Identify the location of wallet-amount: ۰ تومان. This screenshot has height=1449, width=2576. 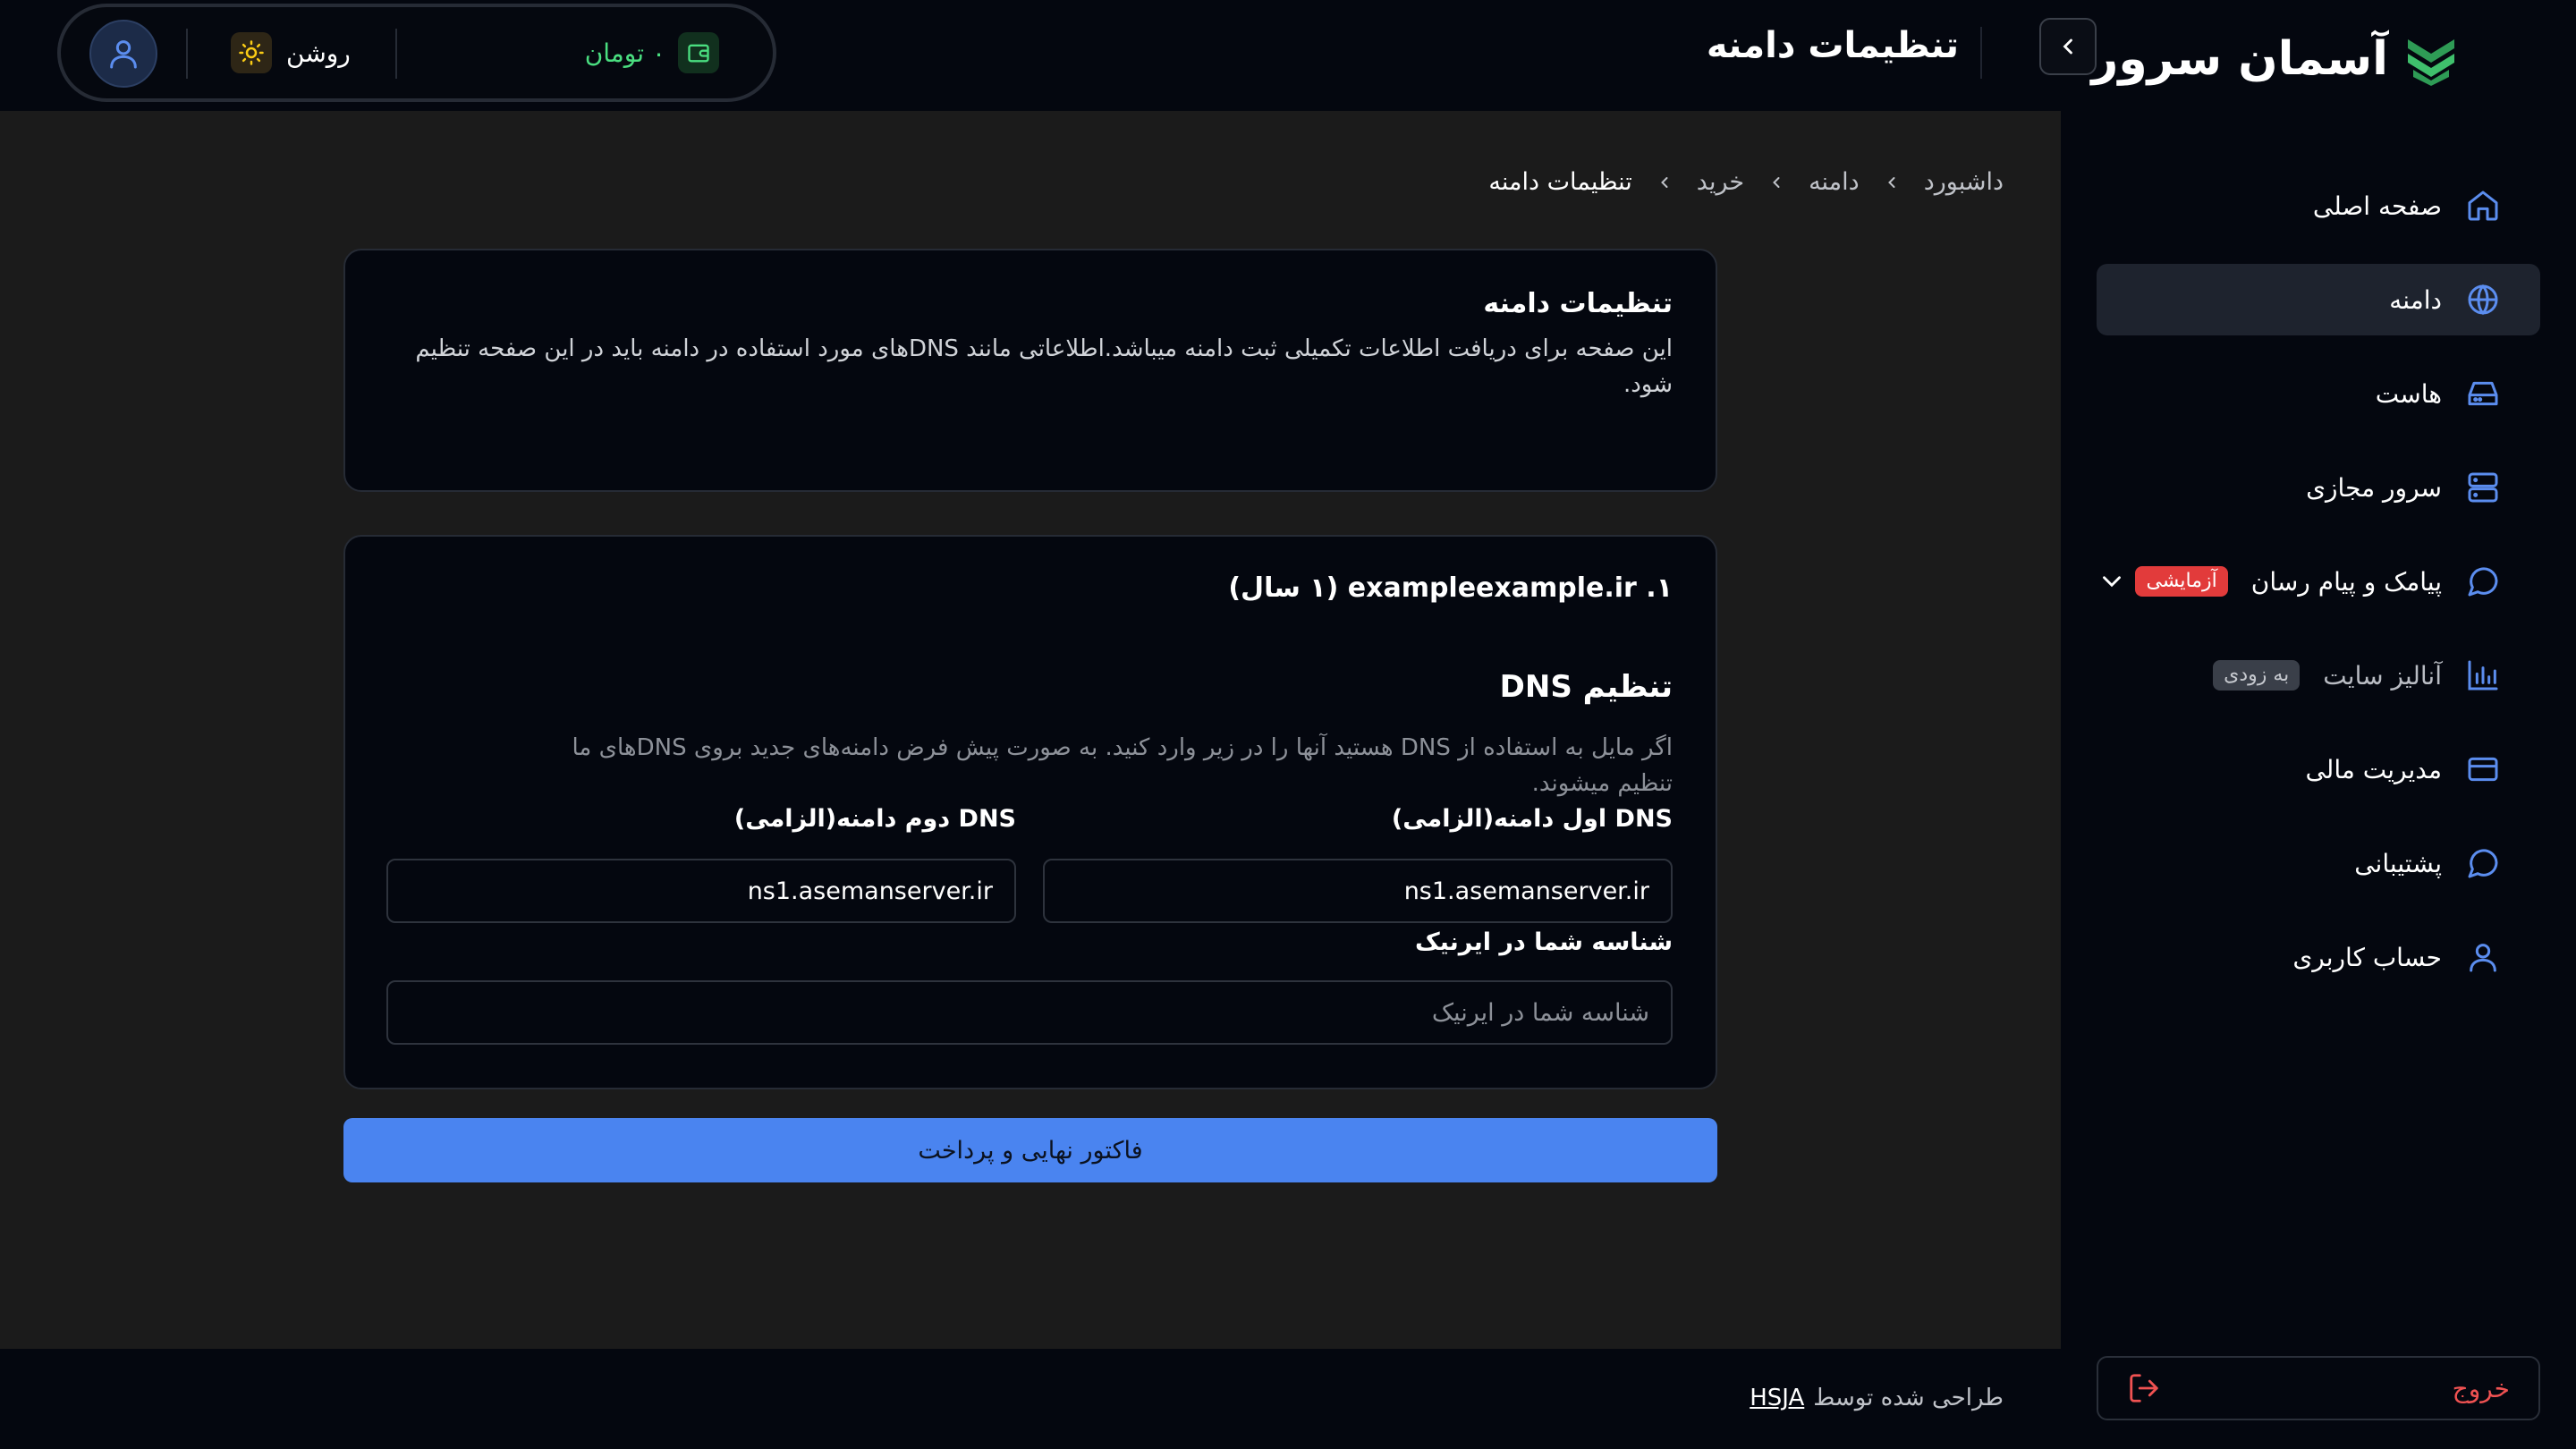
(624, 53).